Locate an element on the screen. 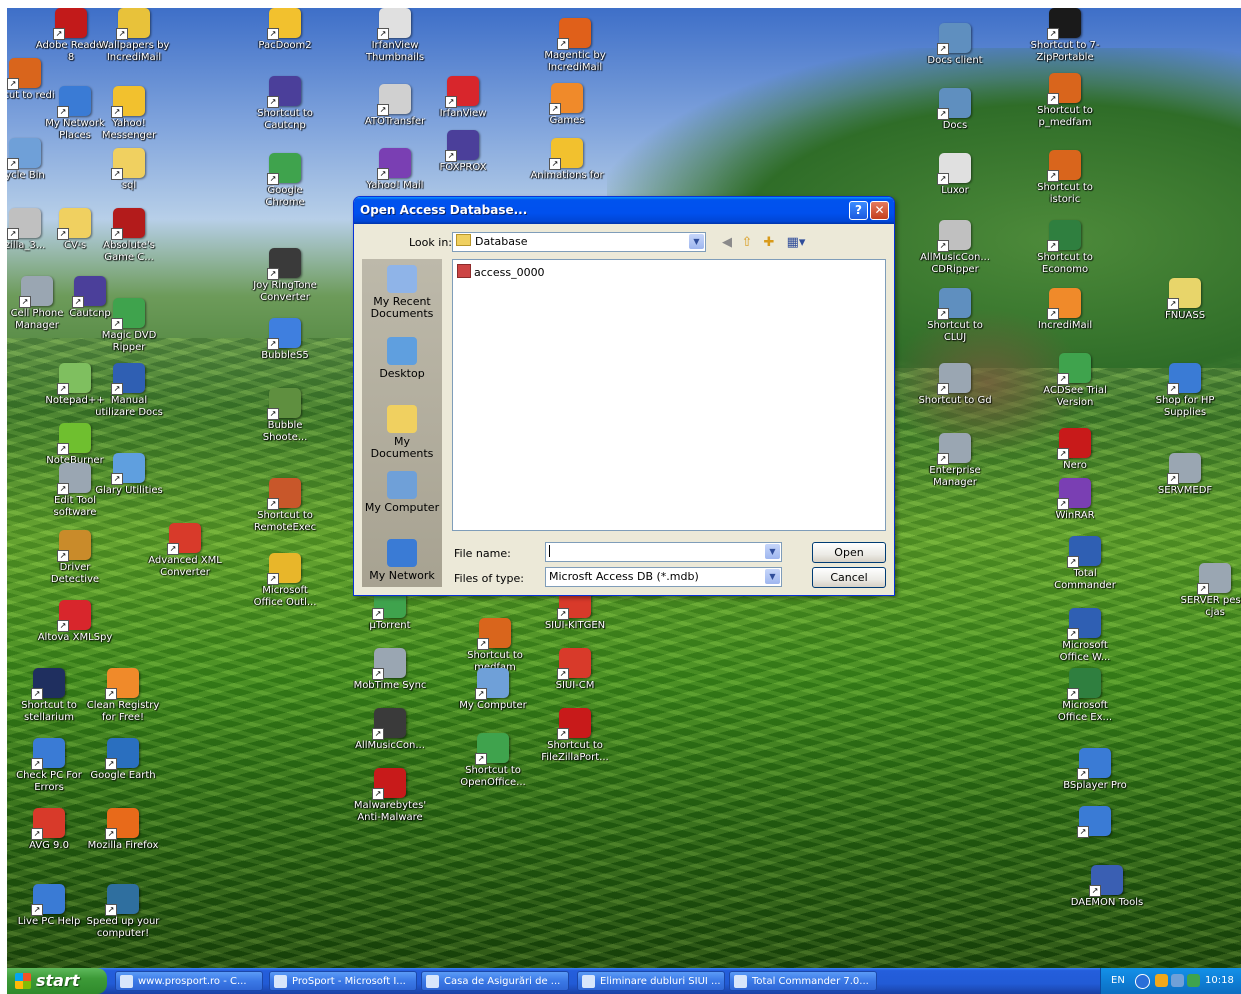 The image size is (1241, 994). close-button: ✕ is located at coordinates (879, 210).